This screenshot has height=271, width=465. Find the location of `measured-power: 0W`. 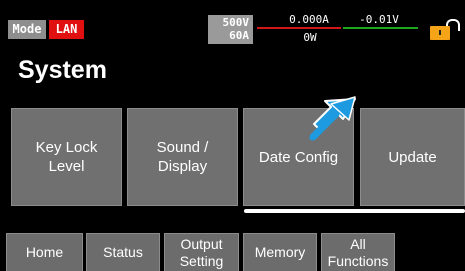

measured-power: 0W is located at coordinates (310, 37).